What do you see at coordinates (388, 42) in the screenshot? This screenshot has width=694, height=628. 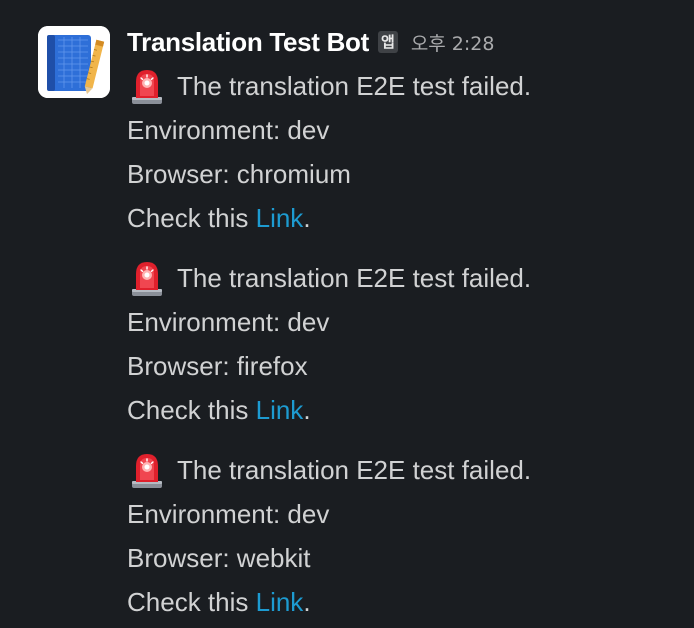 I see `app-badge: 앱` at bounding box center [388, 42].